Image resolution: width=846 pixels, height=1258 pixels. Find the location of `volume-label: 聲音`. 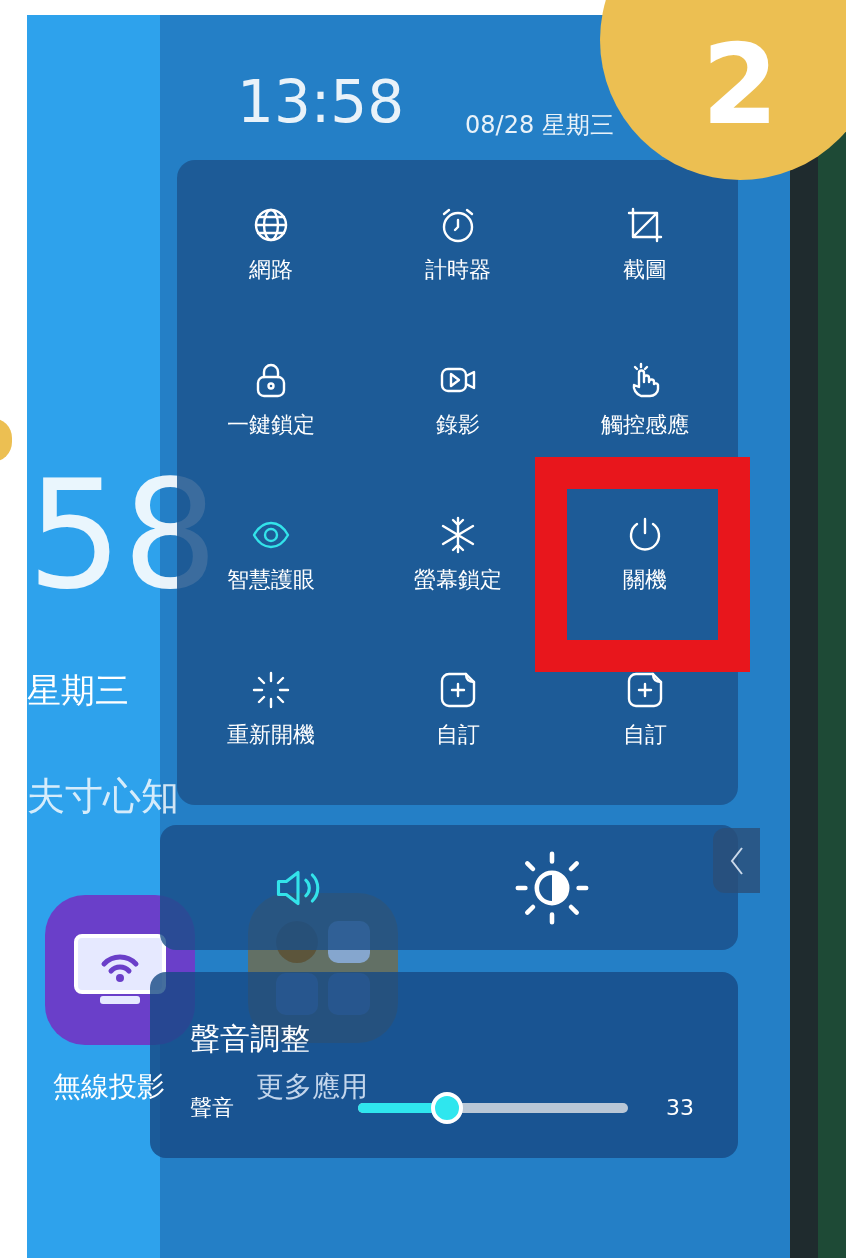

volume-label: 聲音 is located at coordinates (212, 1108).